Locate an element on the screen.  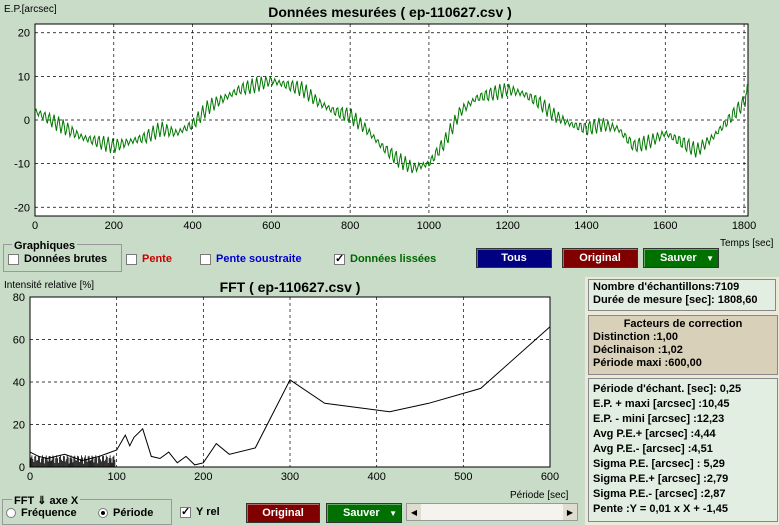
radio-label: Fréquence is located at coordinates (49, 513).